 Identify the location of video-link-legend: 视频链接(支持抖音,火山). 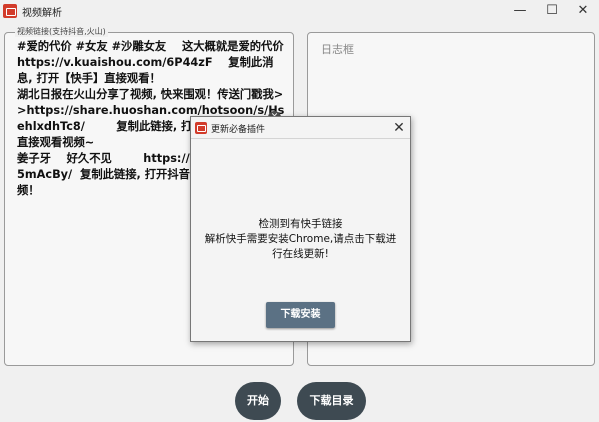
(61, 31).